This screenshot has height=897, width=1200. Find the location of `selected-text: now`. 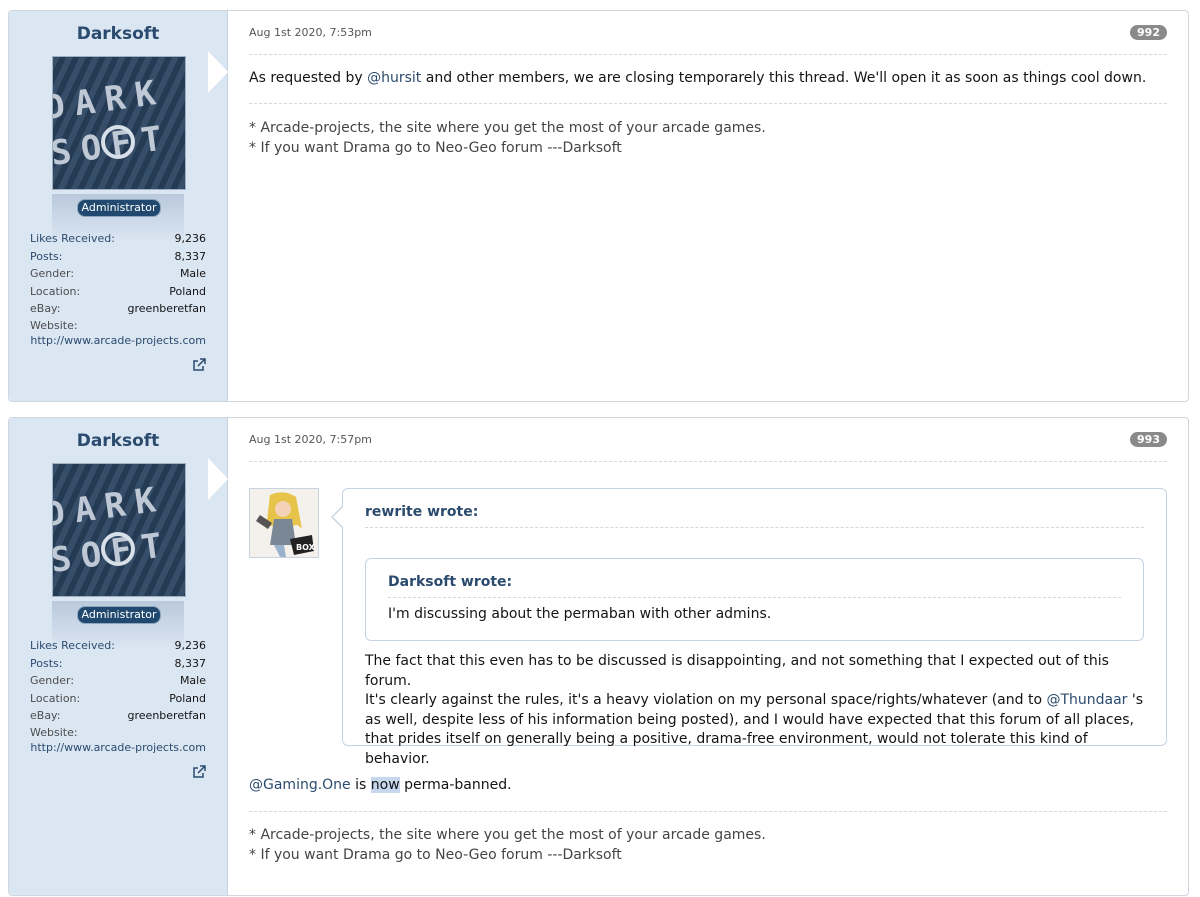

selected-text: now is located at coordinates (385, 785).